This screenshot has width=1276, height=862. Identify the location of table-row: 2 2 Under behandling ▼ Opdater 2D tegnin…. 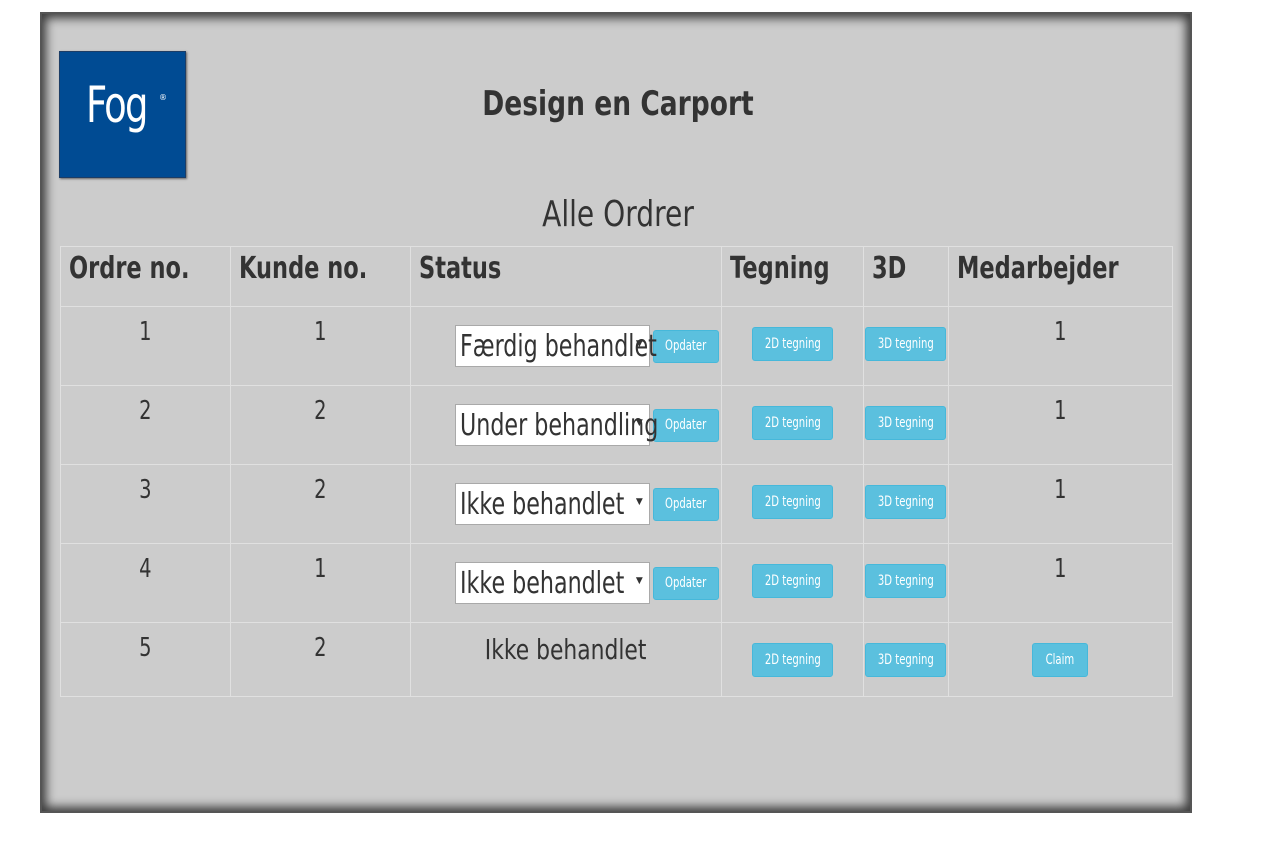
(617, 425).